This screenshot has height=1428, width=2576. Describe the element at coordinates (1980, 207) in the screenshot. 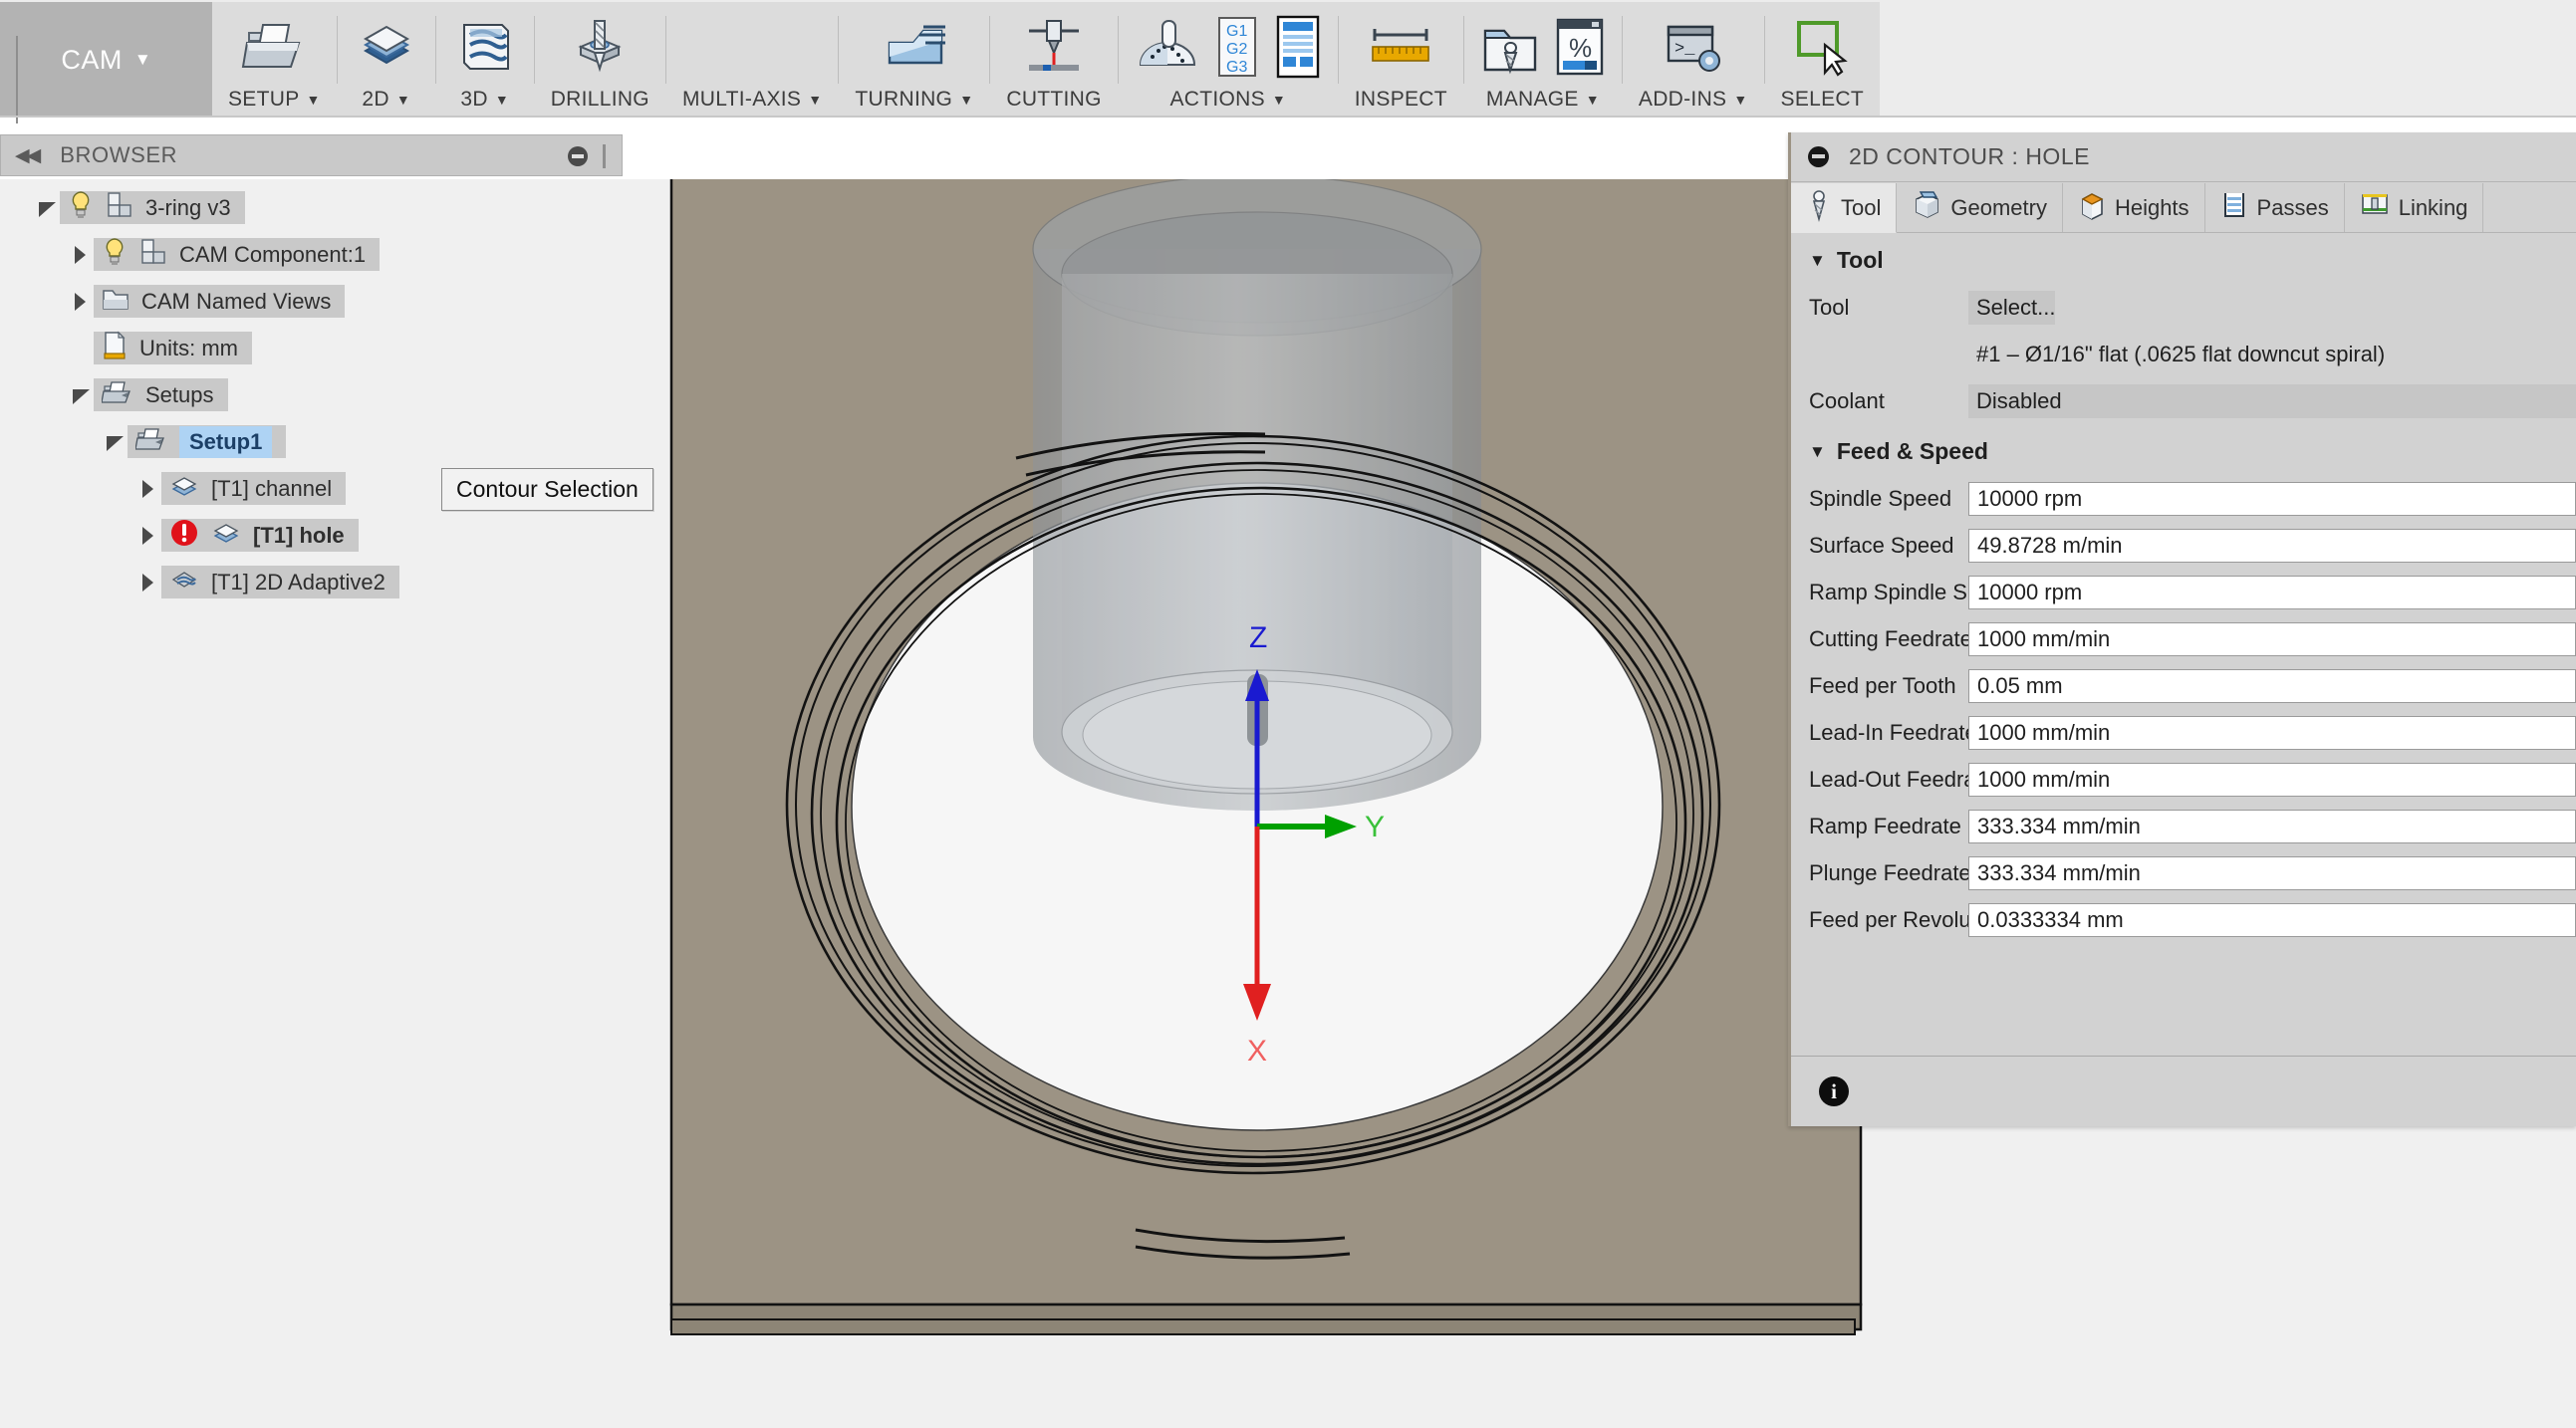

I see `tab-geometry: Geometry` at that location.